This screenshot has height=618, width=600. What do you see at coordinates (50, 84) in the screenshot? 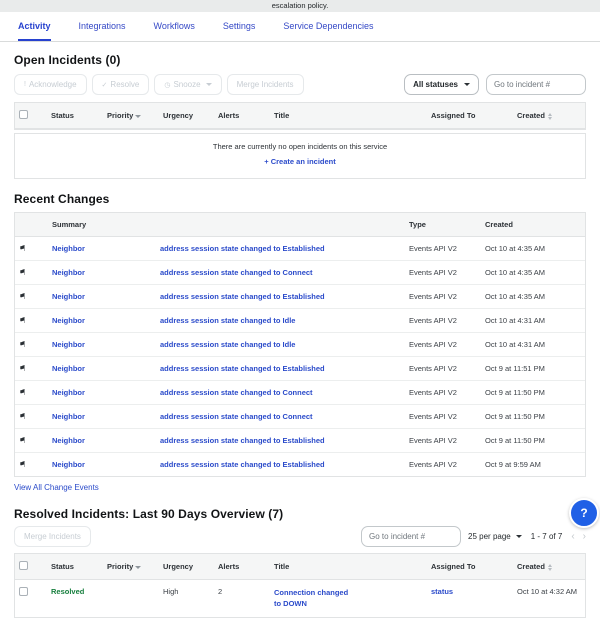
I see `acknowledge-button: ! Acknowledge` at bounding box center [50, 84].